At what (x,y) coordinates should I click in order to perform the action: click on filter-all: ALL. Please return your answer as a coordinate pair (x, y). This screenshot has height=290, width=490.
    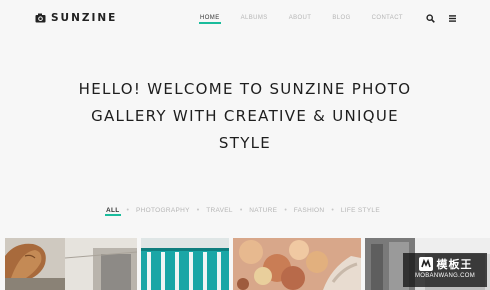
    Looking at the image, I should click on (113, 211).